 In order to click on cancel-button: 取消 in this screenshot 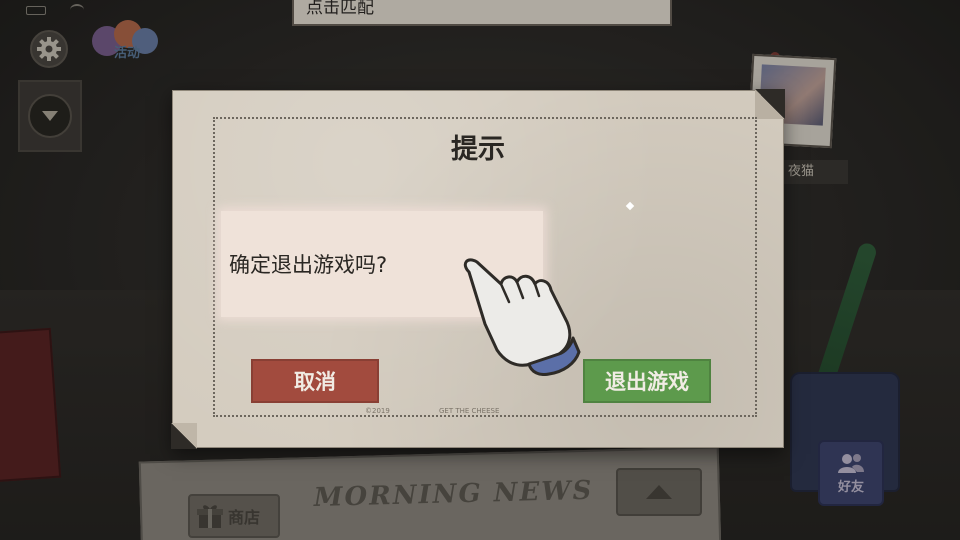, I will do `click(315, 381)`.